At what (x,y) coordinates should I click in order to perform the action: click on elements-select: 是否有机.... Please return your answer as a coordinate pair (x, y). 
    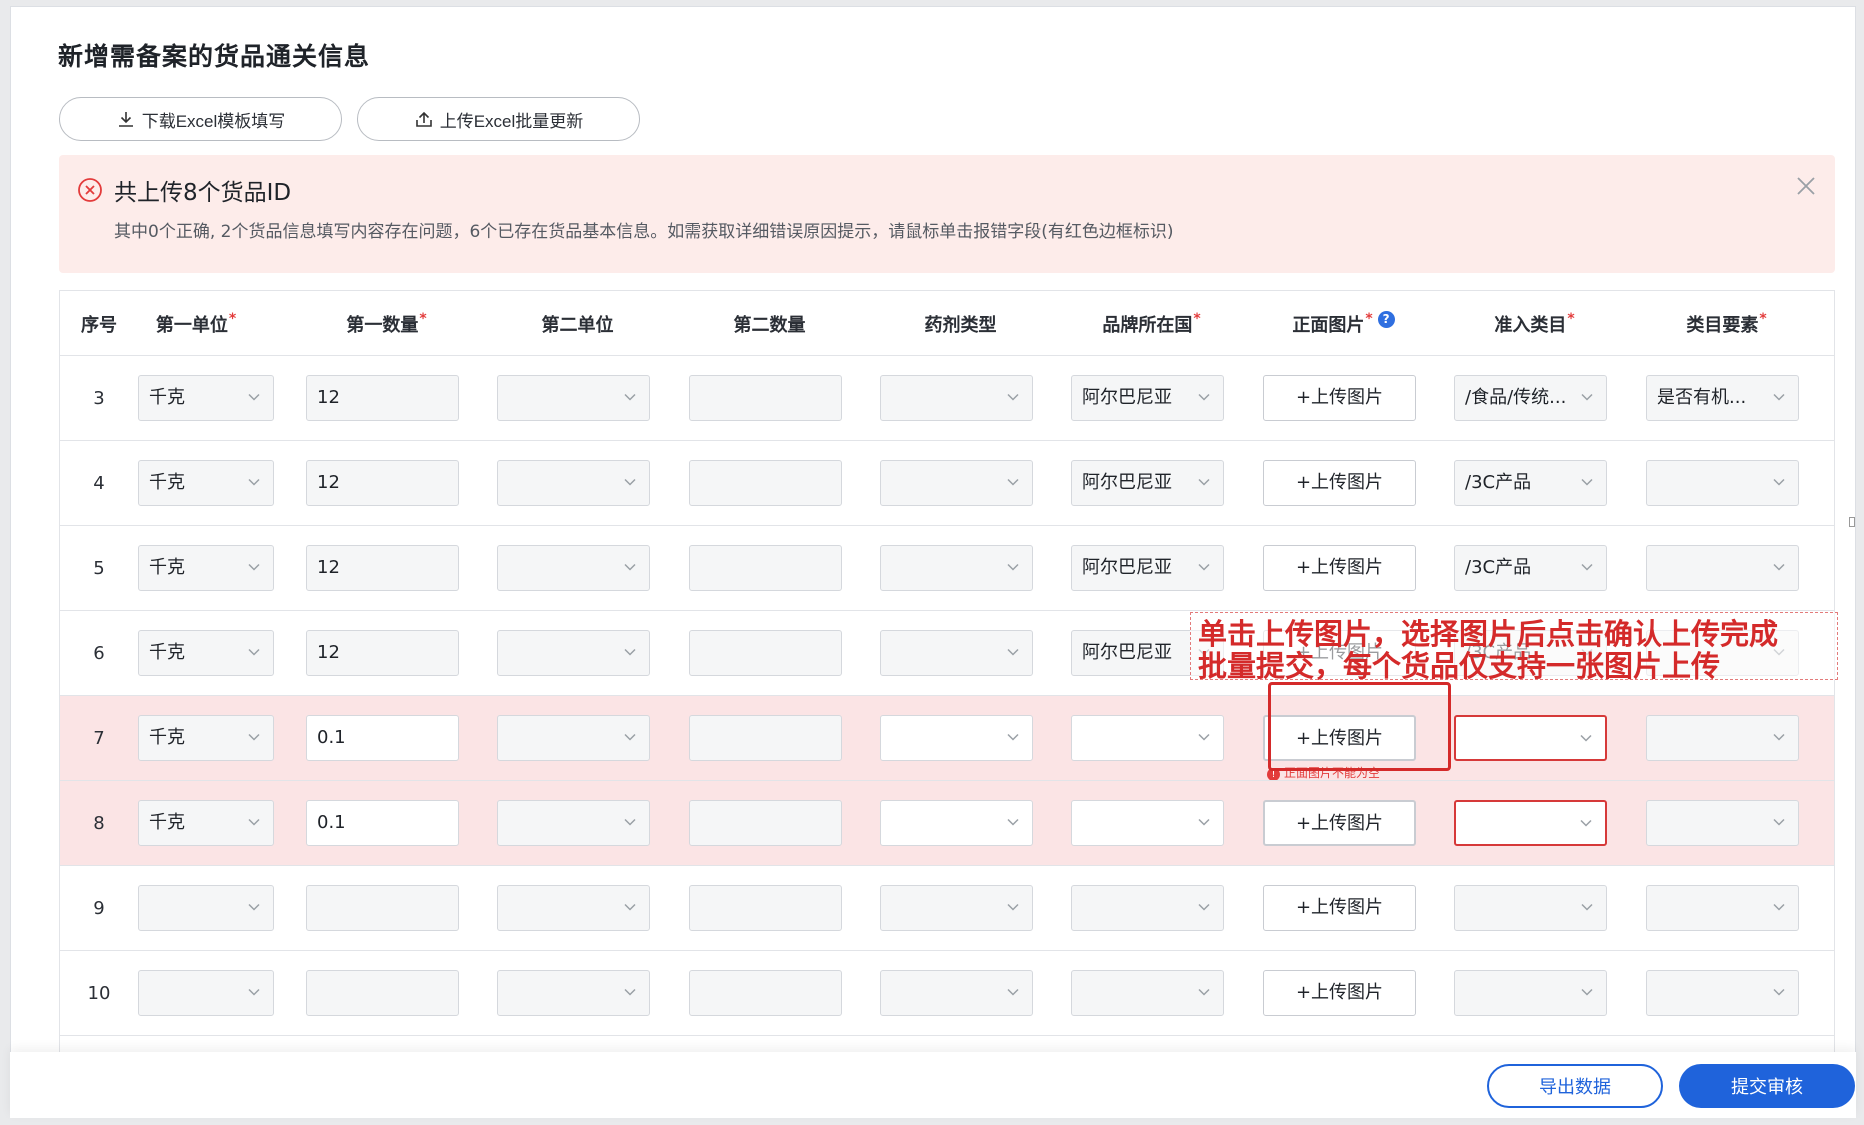
    Looking at the image, I should click on (1722, 398).